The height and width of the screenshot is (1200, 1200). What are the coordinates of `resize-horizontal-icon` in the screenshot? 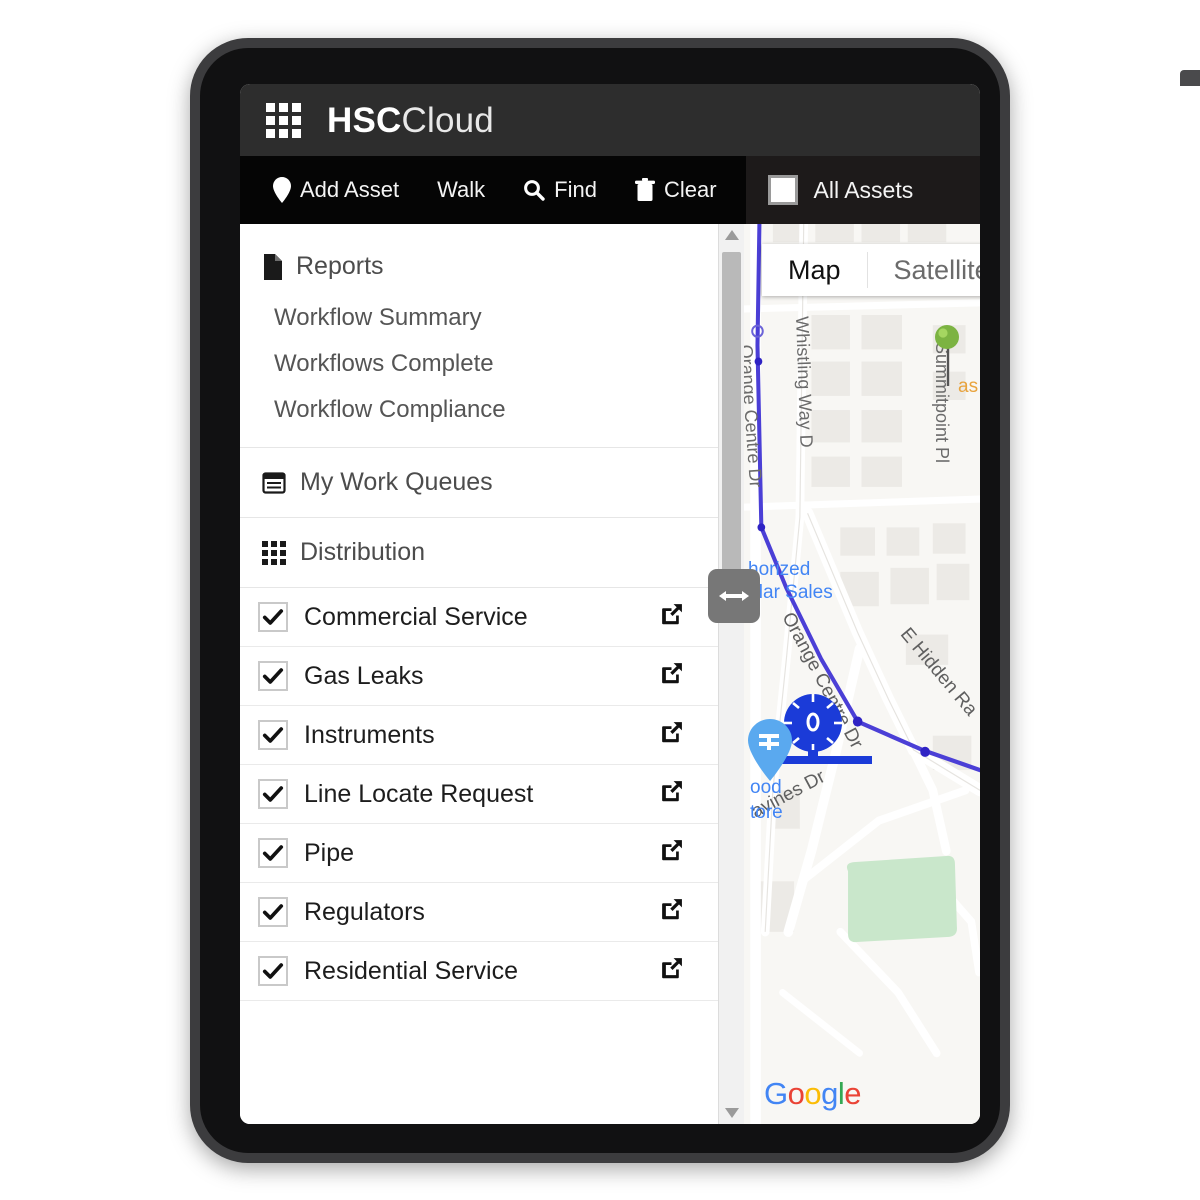 It's located at (734, 596).